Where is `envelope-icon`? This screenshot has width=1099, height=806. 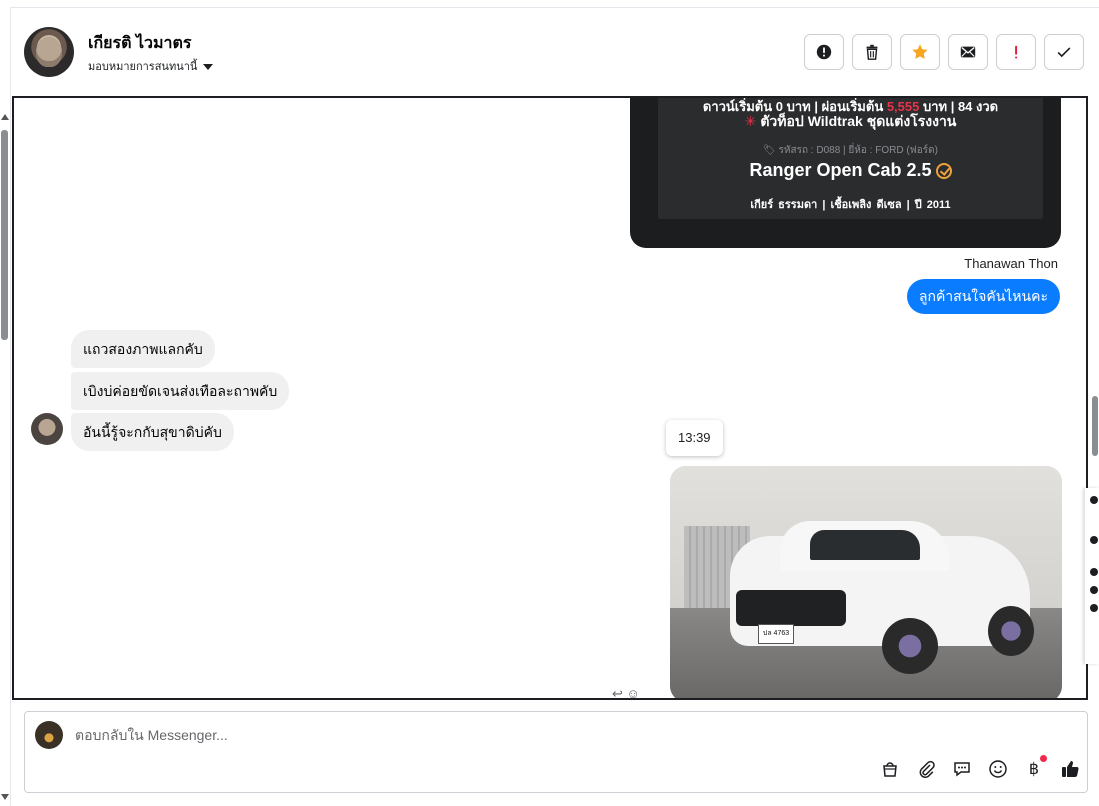 envelope-icon is located at coordinates (968, 52).